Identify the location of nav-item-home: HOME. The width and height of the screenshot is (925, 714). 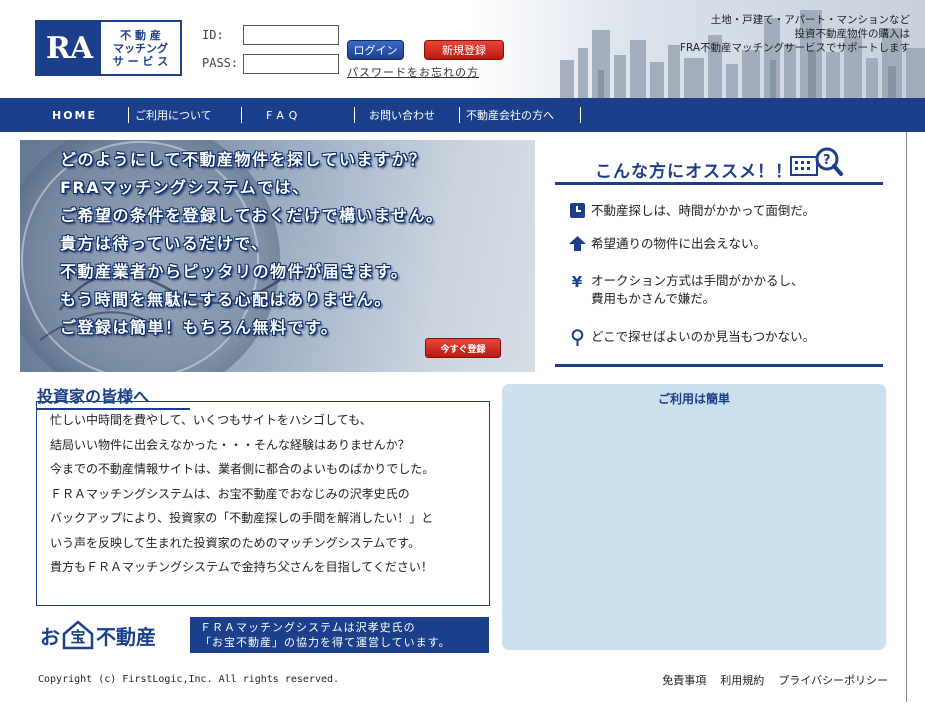
(87, 115).